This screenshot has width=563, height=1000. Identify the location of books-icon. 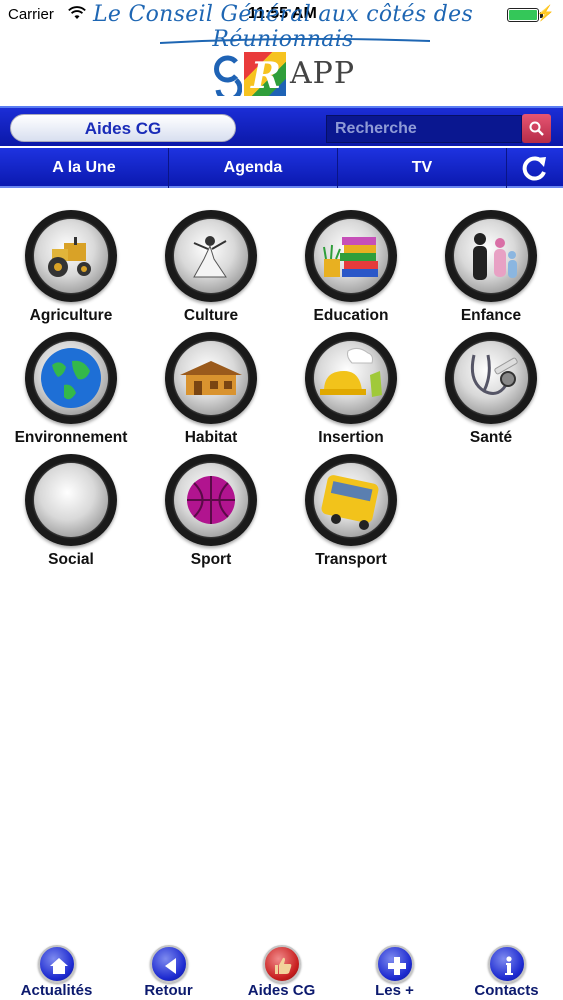
(351, 256).